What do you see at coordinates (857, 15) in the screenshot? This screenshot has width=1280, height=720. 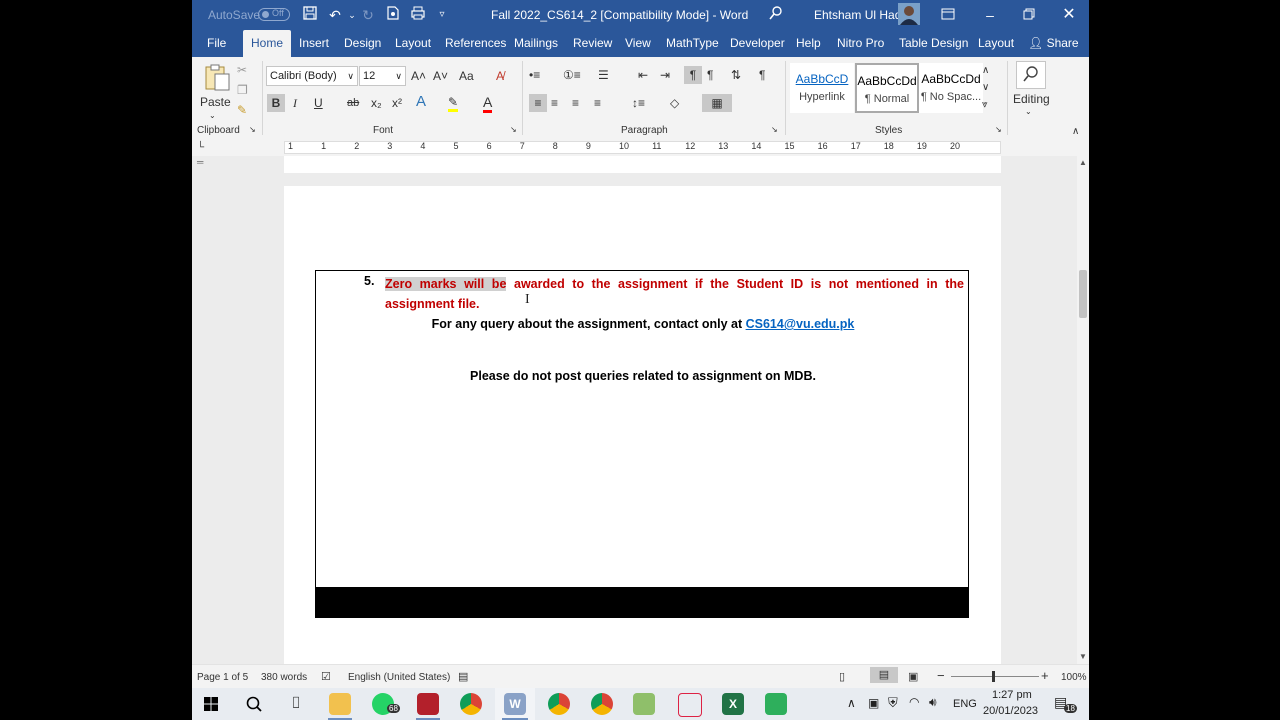 I see `user-name: Ehtsham Ul Haq` at bounding box center [857, 15].